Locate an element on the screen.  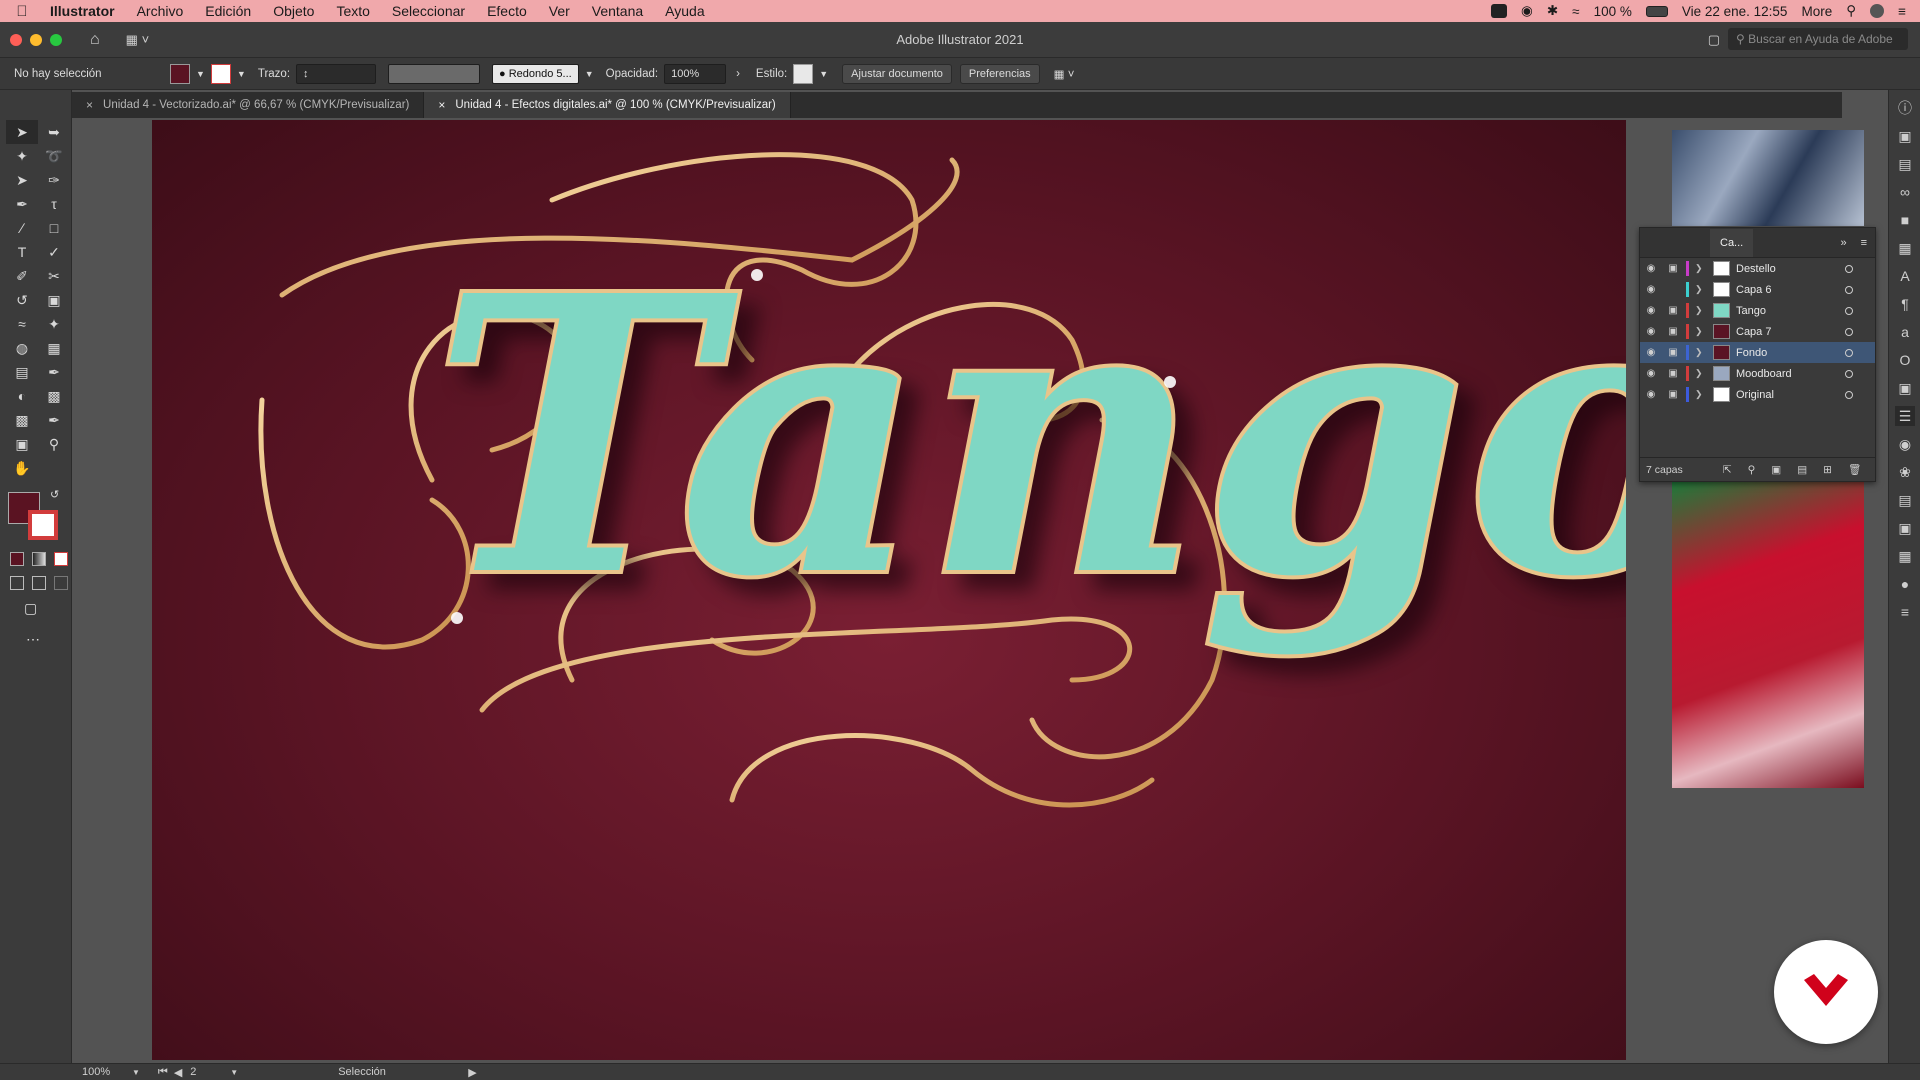
menu-seleccionar: Seleccionar is located at coordinates (428, 11).